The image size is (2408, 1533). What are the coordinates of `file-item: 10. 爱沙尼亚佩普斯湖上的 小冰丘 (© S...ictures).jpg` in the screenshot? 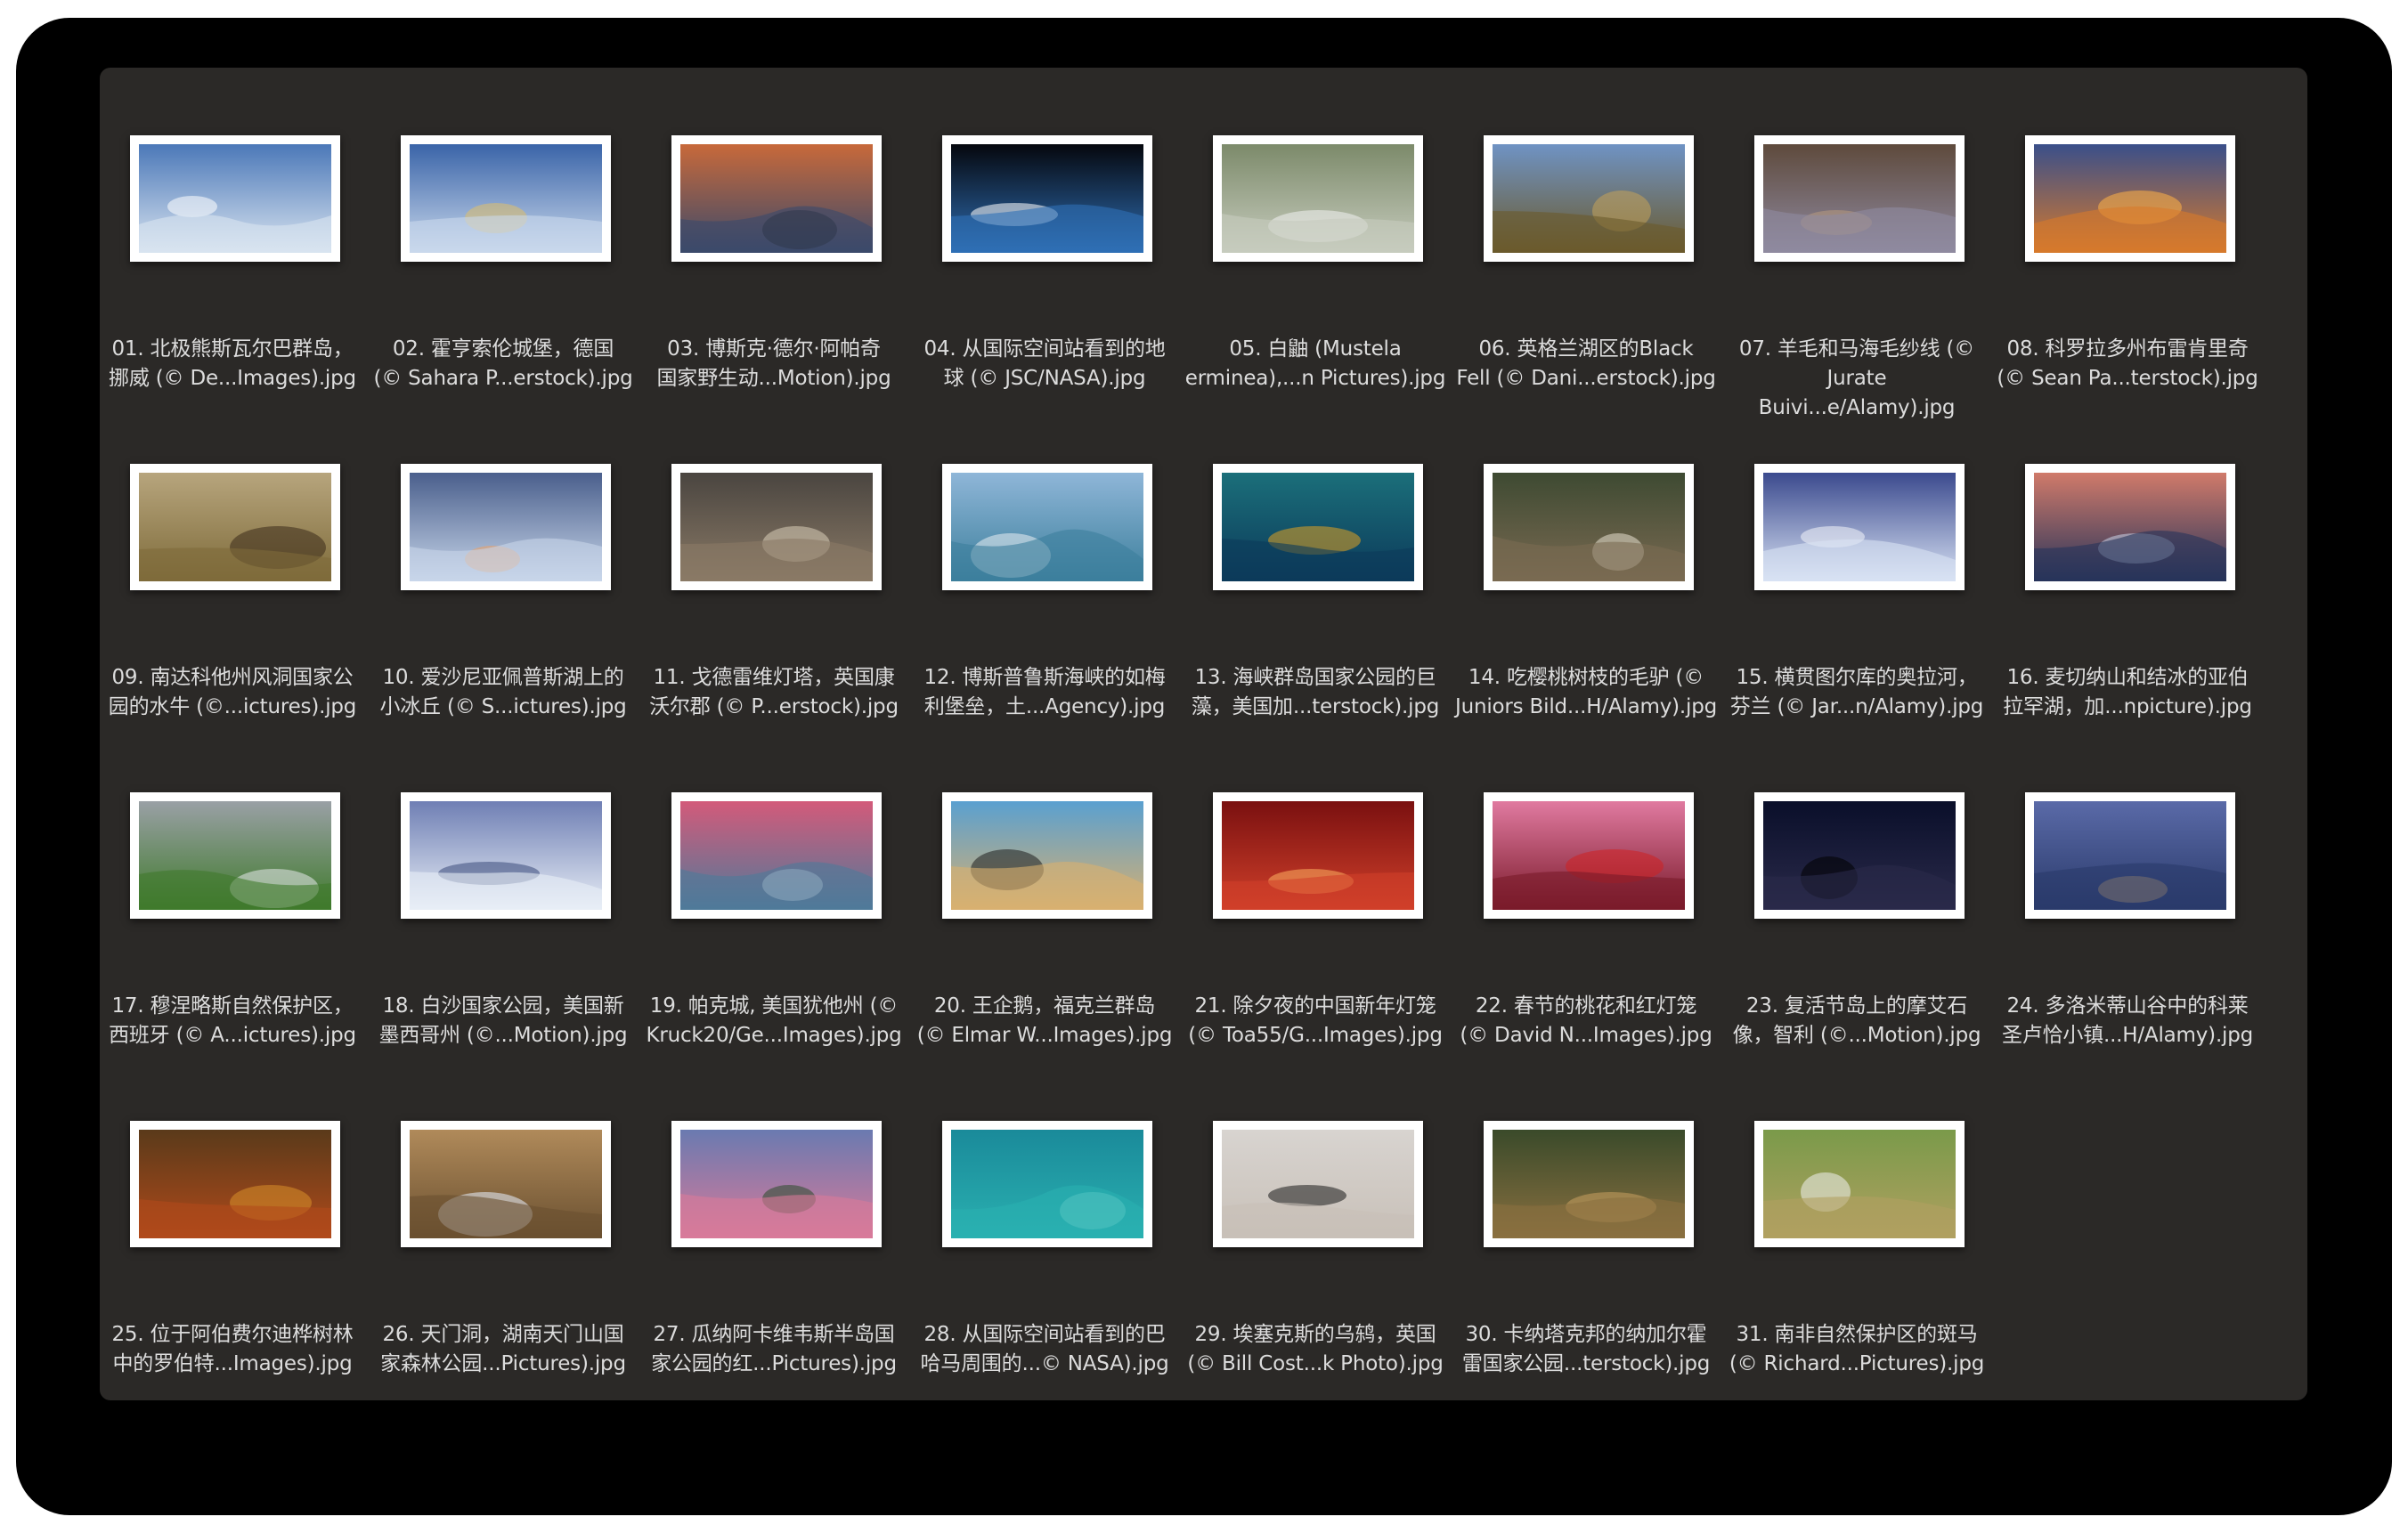 It's located at (503, 567).